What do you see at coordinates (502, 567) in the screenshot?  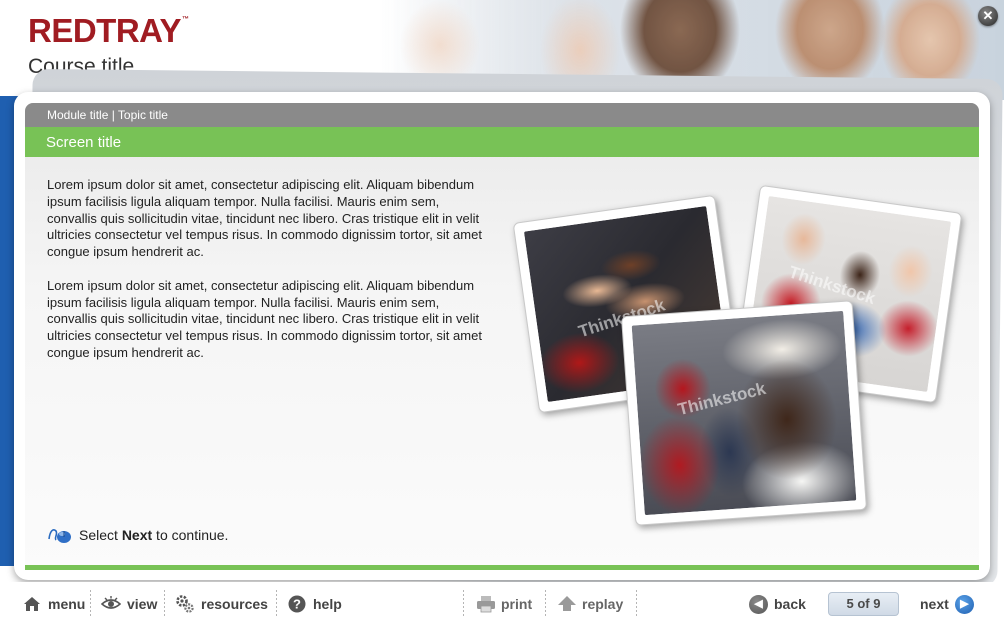 I see `content-bottom-line` at bounding box center [502, 567].